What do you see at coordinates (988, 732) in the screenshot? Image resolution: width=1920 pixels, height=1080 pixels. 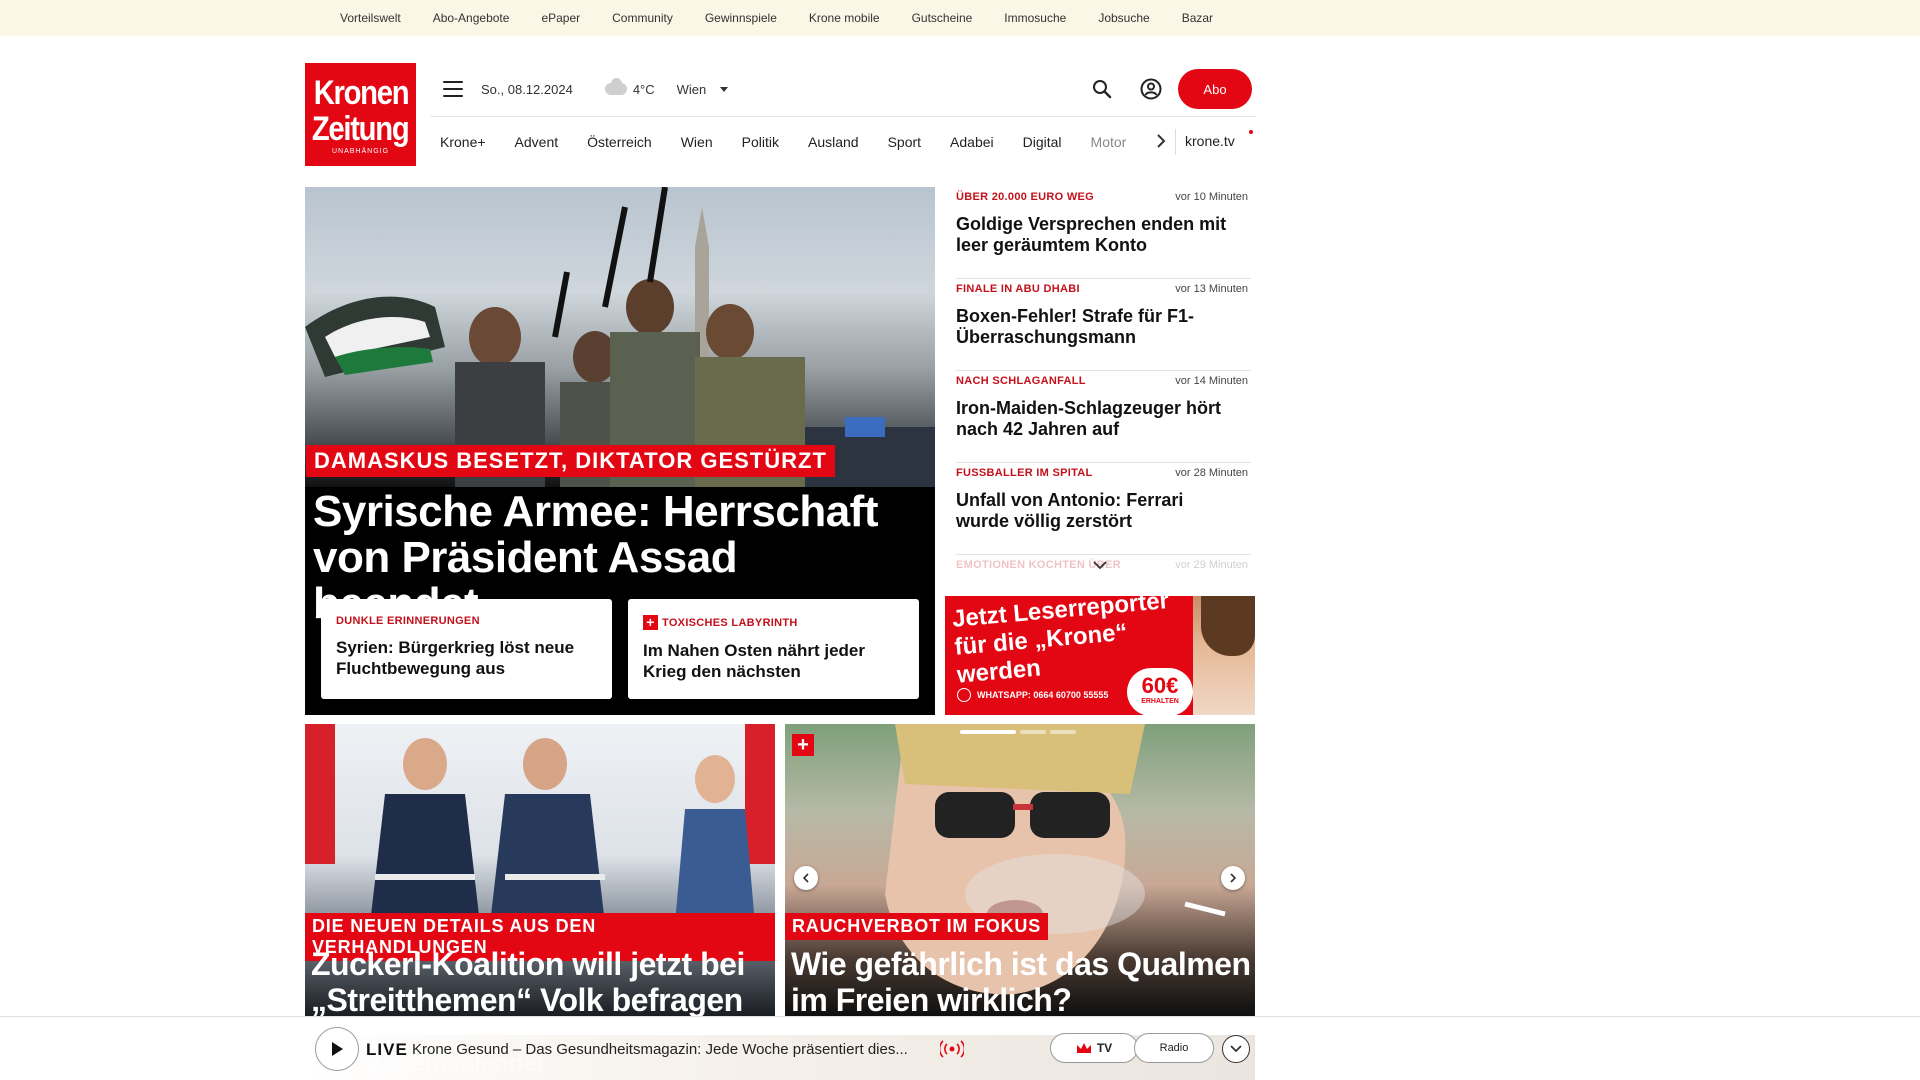 I see `carousel-dot-active` at bounding box center [988, 732].